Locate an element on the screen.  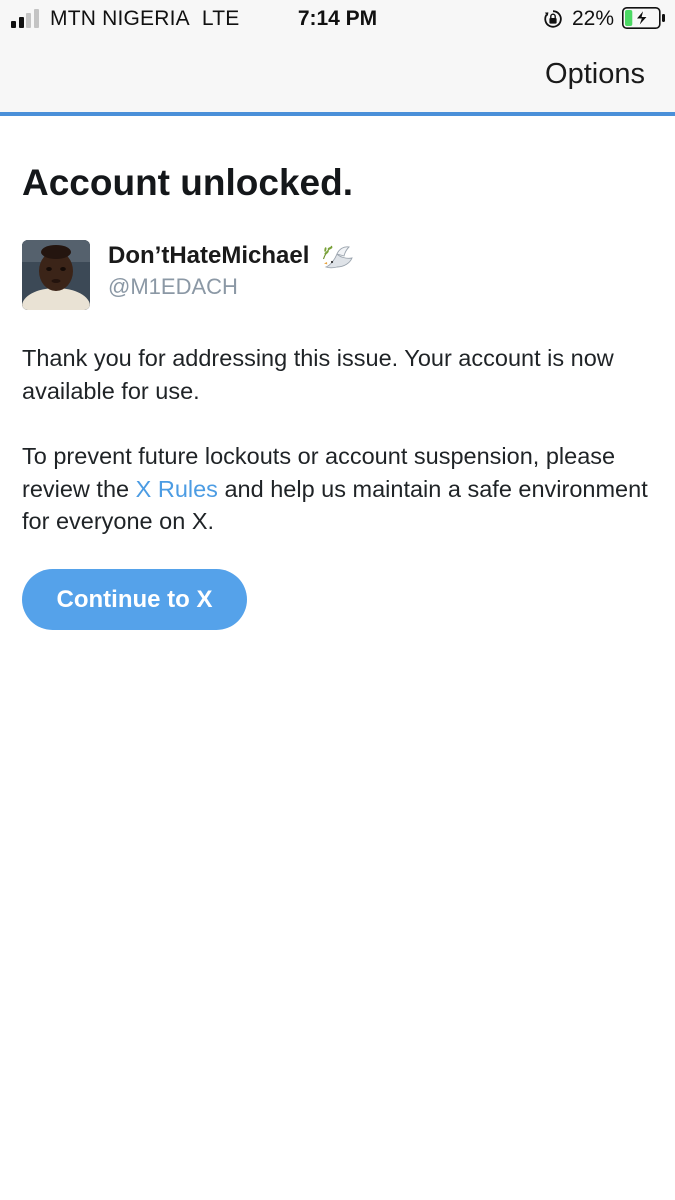
options-button: Options is located at coordinates (595, 74).